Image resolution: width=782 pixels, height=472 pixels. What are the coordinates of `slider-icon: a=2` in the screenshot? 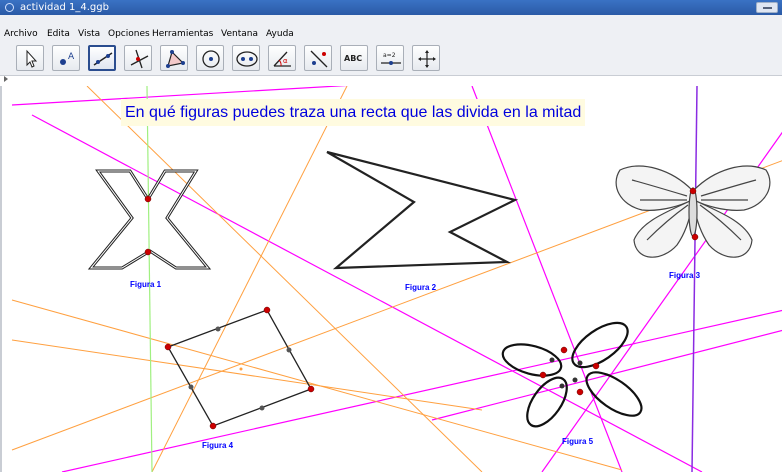 It's located at (391, 58).